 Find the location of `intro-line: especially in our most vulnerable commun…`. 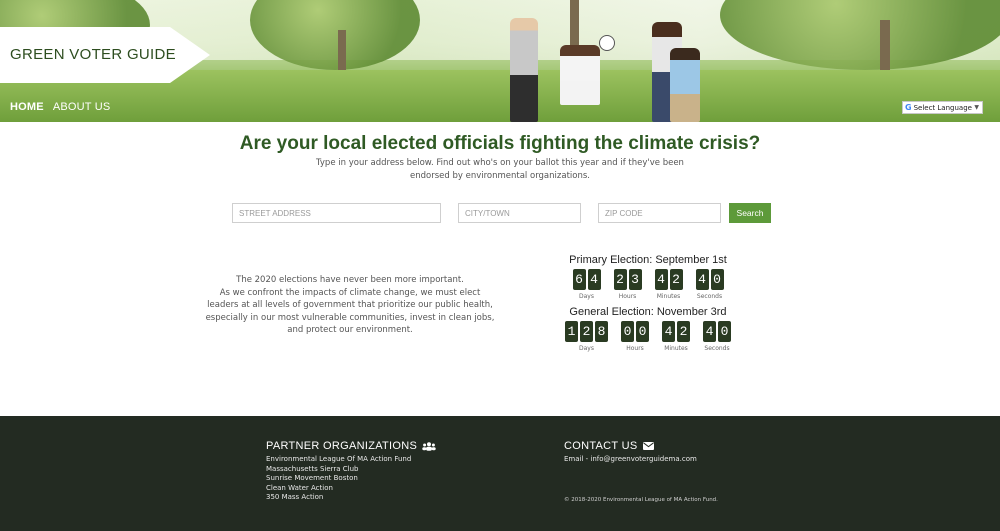

intro-line: especially in our most vulnerable commun… is located at coordinates (350, 317).